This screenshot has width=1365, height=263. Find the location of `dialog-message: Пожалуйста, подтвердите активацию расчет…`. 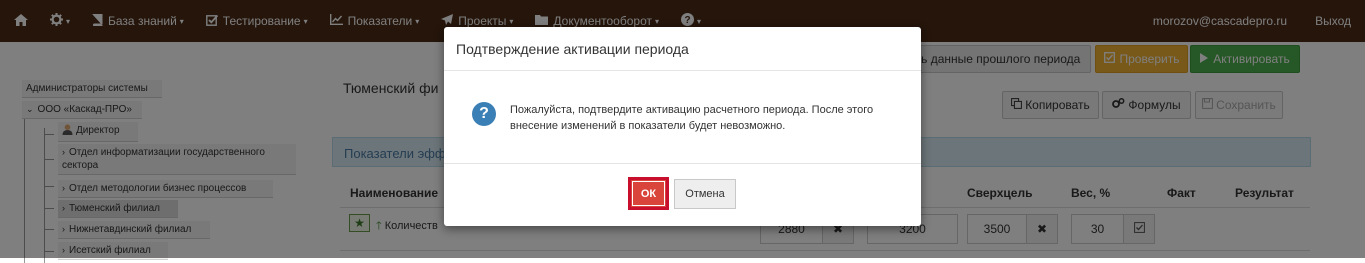

dialog-message: Пожалуйста, подтвердите активацию расчет… is located at coordinates (692, 118).